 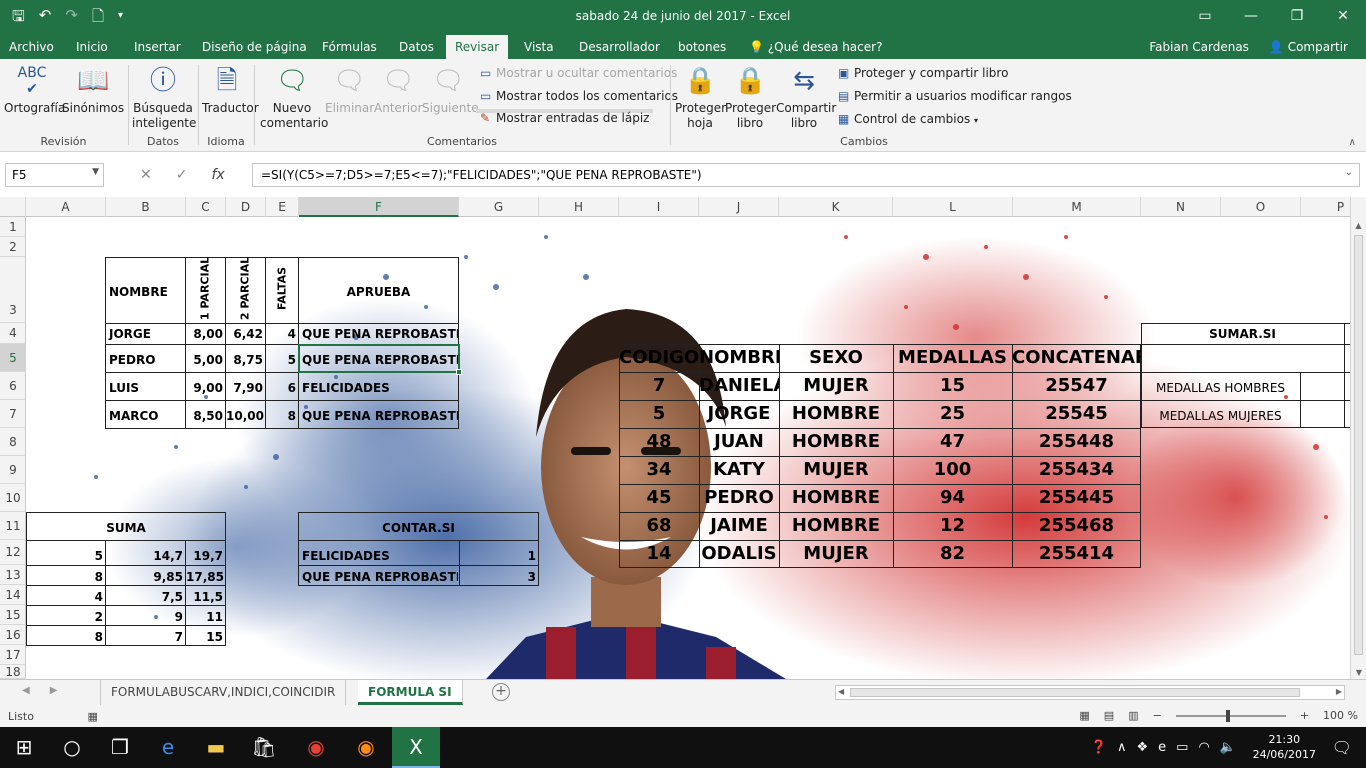 What do you see at coordinates (282, 334) in the screenshot?
I see `cell-faltas: 4` at bounding box center [282, 334].